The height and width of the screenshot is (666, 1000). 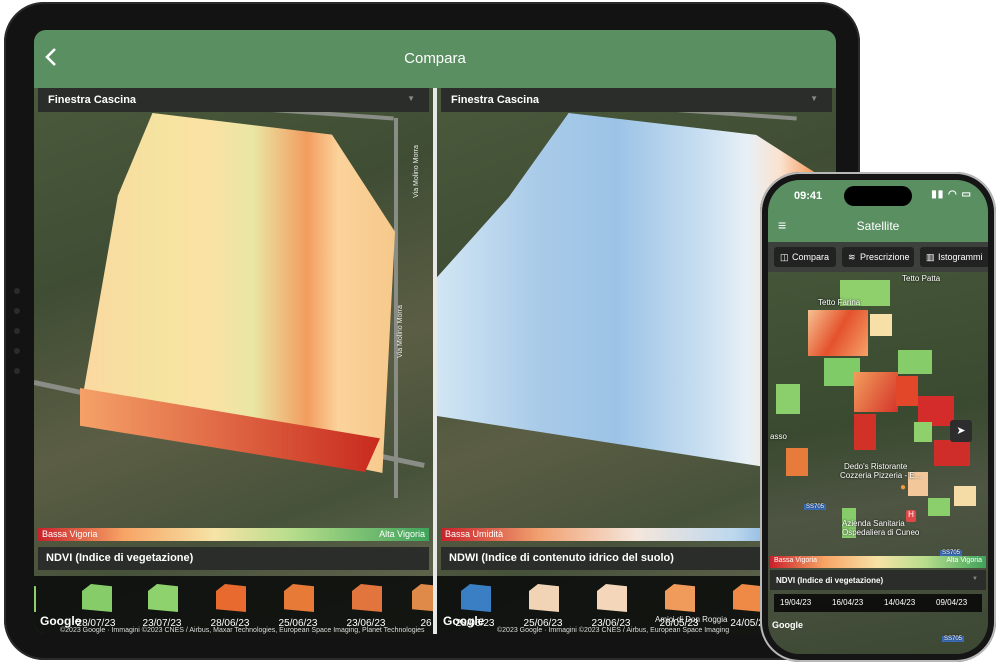 What do you see at coordinates (878, 603) in the screenshot?
I see `date-strip: 19/04/23 16/04/23 14/04/23 09/04/23` at bounding box center [878, 603].